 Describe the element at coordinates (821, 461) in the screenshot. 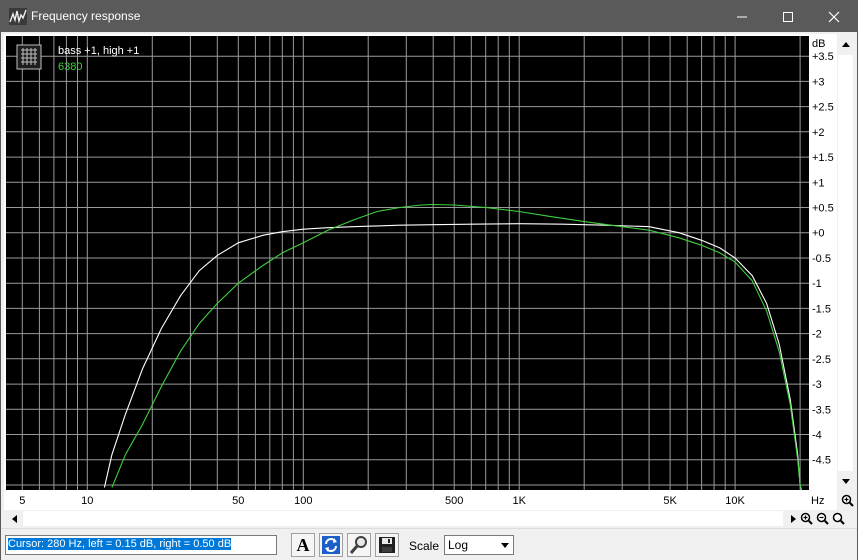

I see `y-tick-label: -4.5` at that location.